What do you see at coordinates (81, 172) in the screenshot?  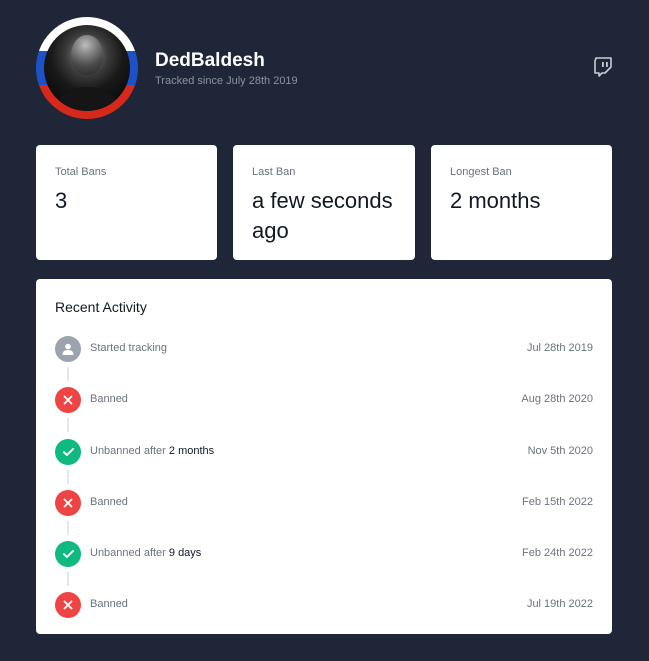 I see `stat-label: Total Bans` at bounding box center [81, 172].